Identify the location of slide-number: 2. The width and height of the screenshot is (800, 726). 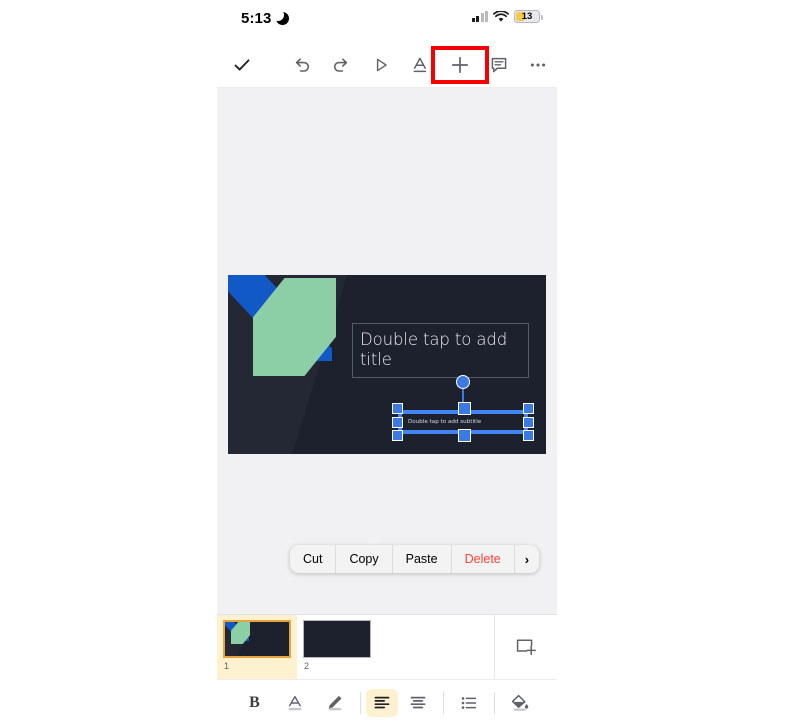
(307, 666).